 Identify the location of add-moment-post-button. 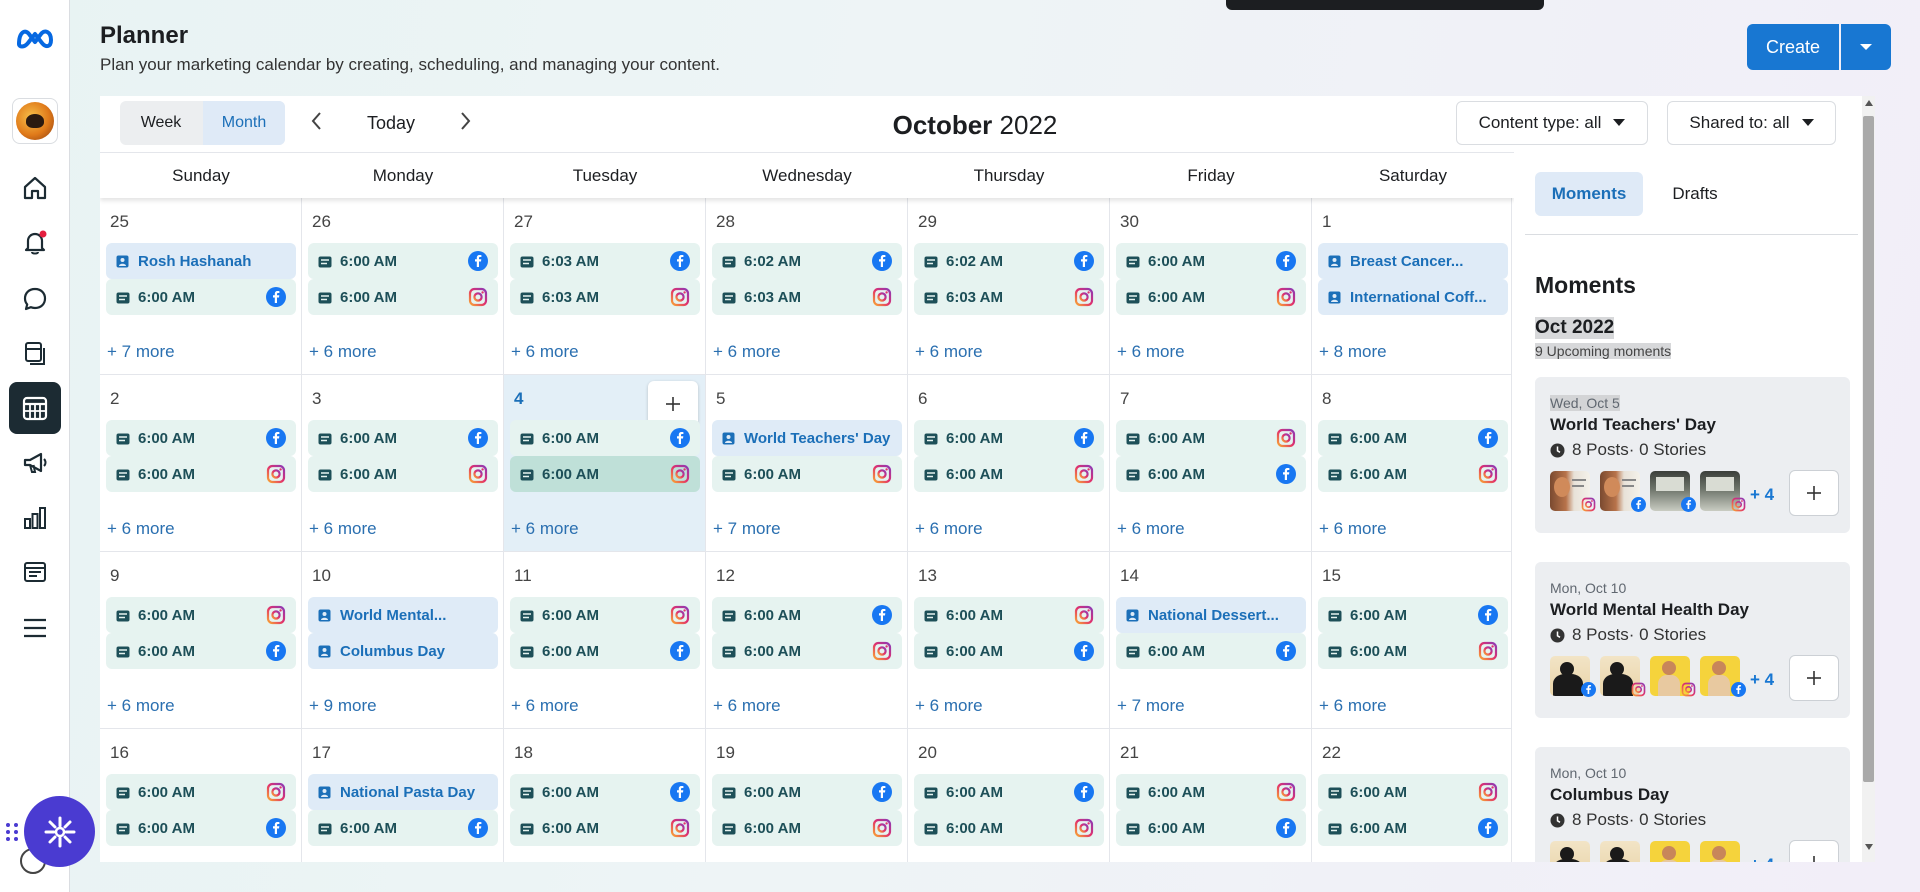
(1814, 851).